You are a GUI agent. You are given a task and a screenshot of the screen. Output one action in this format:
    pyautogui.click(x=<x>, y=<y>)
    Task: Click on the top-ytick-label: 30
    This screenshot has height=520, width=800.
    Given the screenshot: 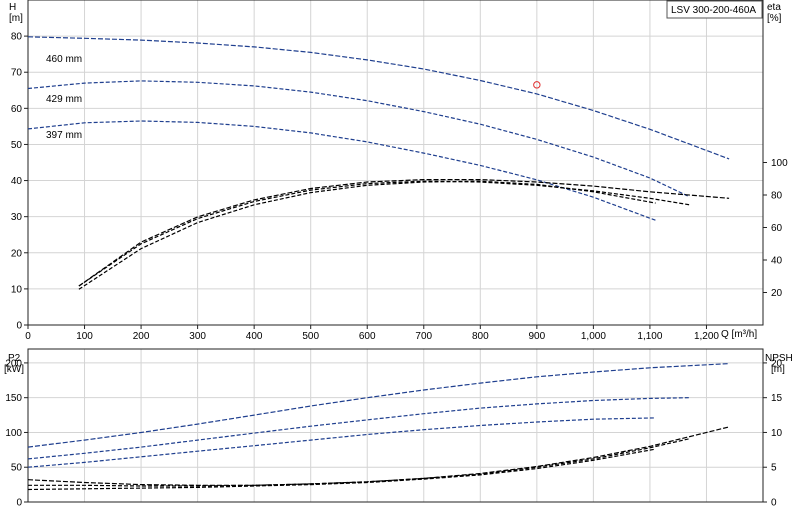 What is the action you would take?
    pyautogui.click(x=17, y=217)
    